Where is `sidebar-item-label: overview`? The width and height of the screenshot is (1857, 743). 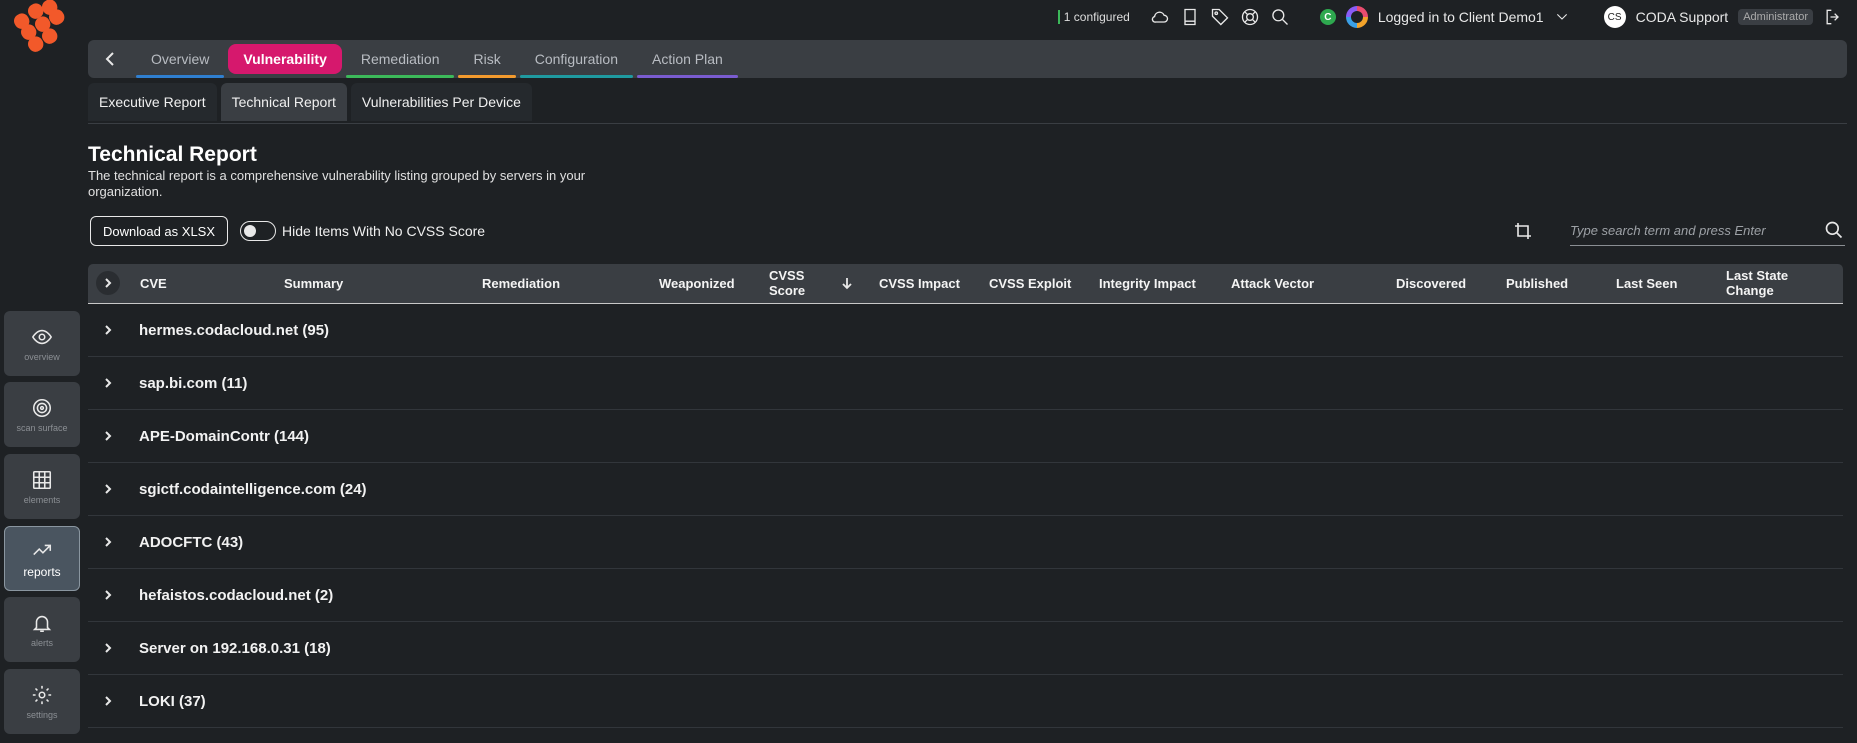 sidebar-item-label: overview is located at coordinates (42, 356).